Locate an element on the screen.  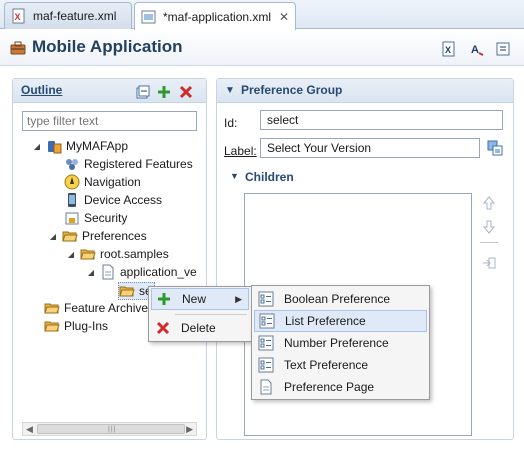
device-icon is located at coordinates (72, 200).